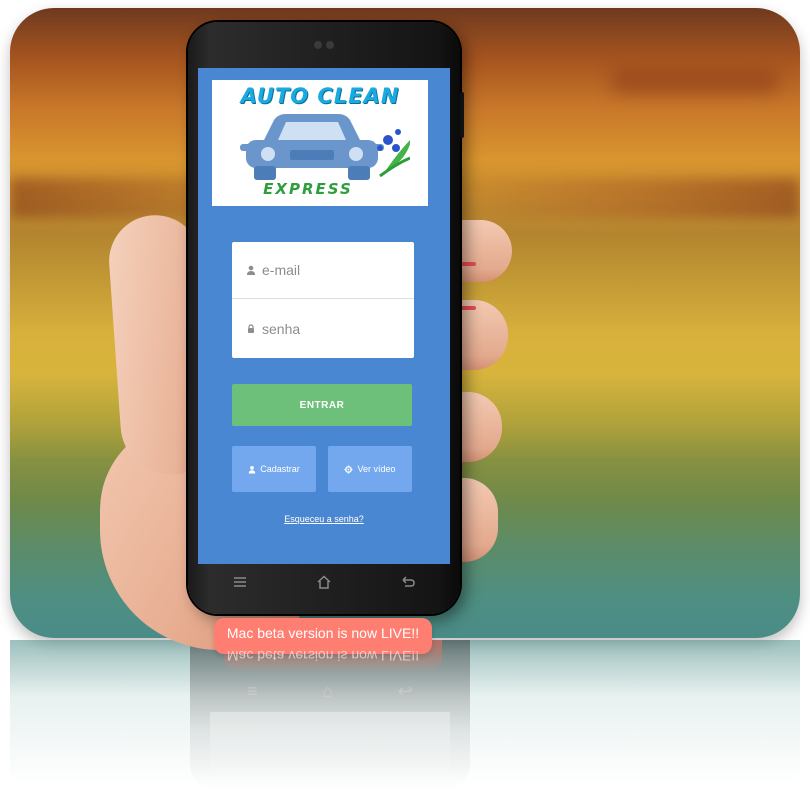 Image resolution: width=810 pixels, height=807 pixels. Describe the element at coordinates (327, 270) in the screenshot. I see `email-input` at that location.